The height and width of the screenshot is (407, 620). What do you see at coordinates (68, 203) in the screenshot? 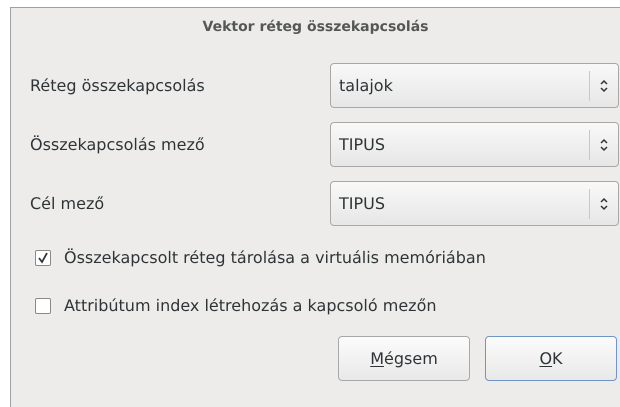
I see `field-label: Cél mező` at bounding box center [68, 203].